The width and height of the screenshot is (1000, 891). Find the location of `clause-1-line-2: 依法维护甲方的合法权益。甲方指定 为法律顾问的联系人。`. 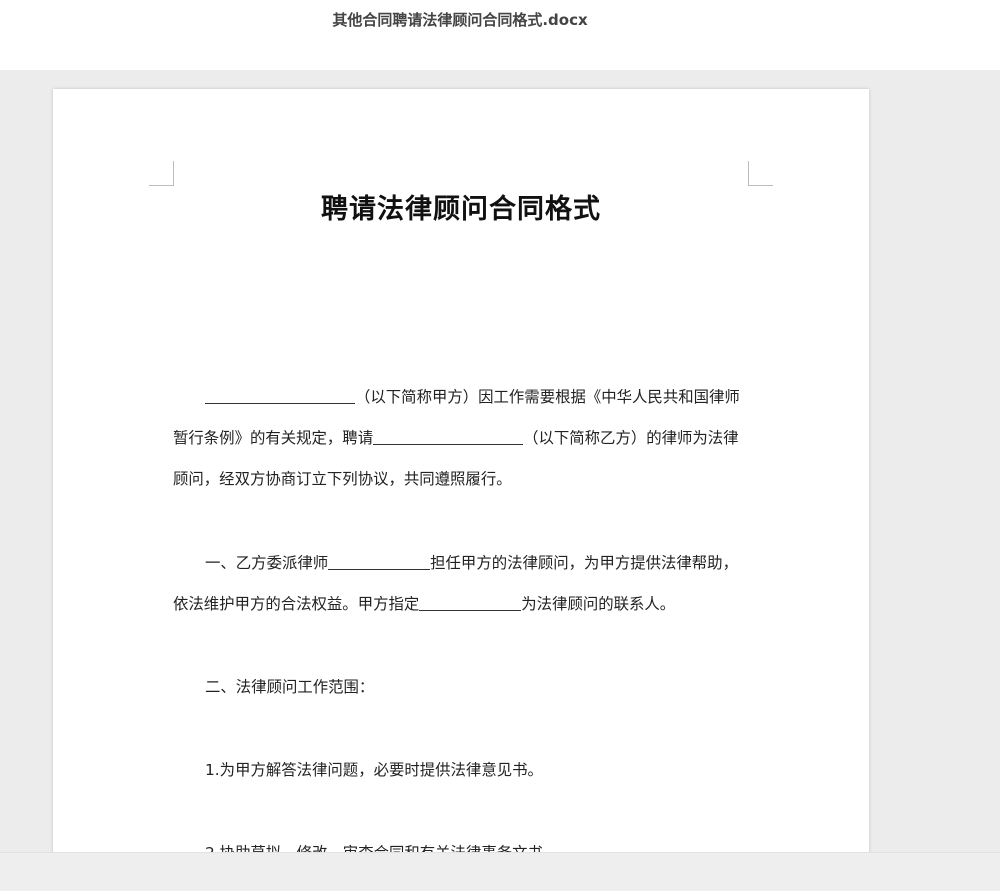

clause-1-line-2: 依法维护甲方的合法权益。甲方指定 为法律顾问的联系人。 is located at coordinates (463, 604).